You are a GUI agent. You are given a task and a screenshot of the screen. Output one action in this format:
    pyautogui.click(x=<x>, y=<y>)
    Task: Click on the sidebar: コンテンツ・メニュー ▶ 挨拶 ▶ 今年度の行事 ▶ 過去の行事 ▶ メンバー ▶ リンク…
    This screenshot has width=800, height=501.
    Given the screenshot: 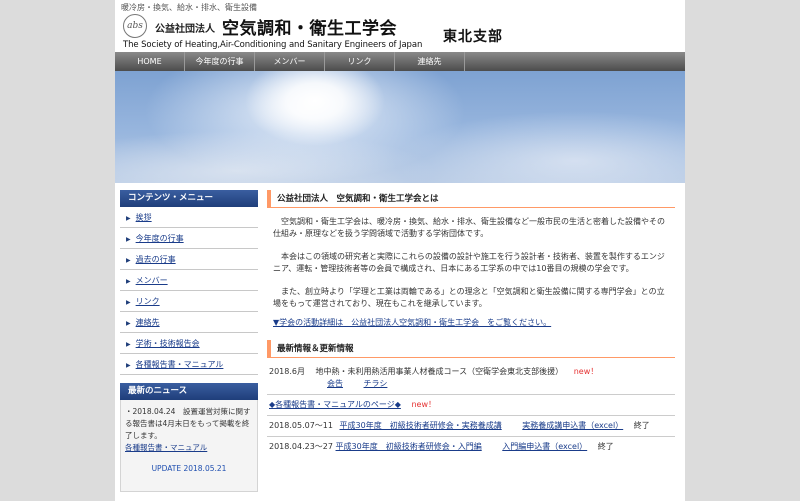 What is the action you would take?
    pyautogui.click(x=189, y=341)
    